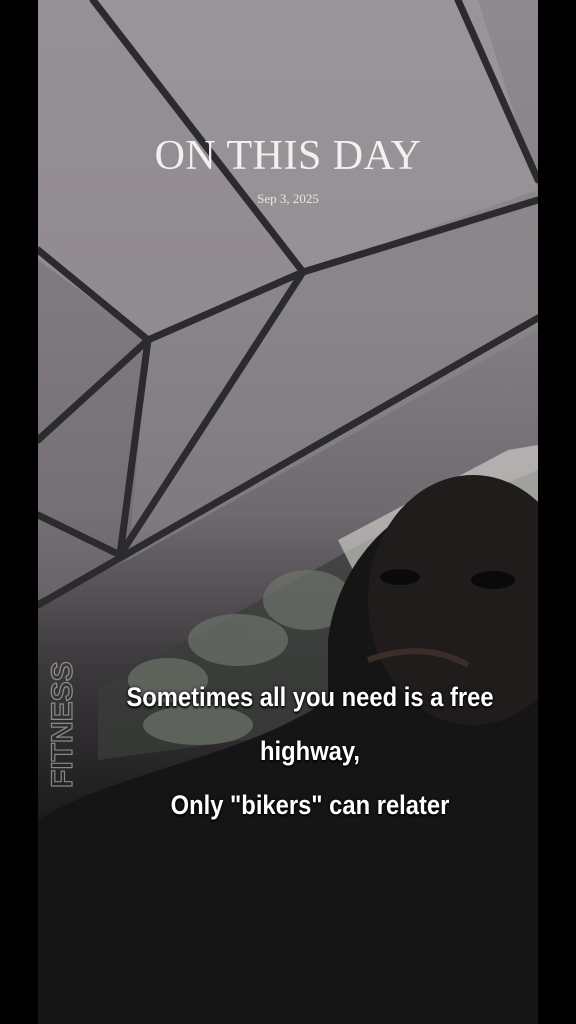 This screenshot has width=576, height=1024. What do you see at coordinates (310, 697) in the screenshot?
I see `caption-line: Sometimes all you need is a free` at bounding box center [310, 697].